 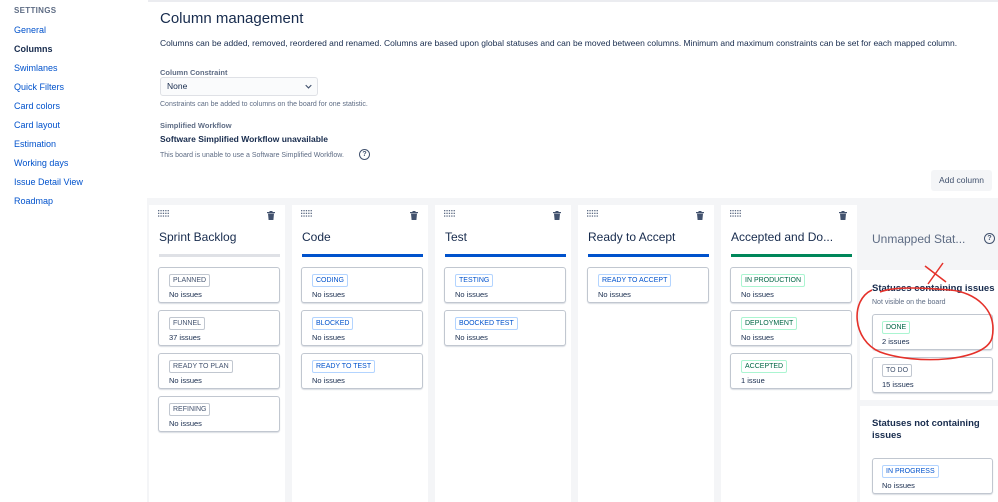 What do you see at coordinates (232, 18) in the screenshot?
I see `page-title: Column management` at bounding box center [232, 18].